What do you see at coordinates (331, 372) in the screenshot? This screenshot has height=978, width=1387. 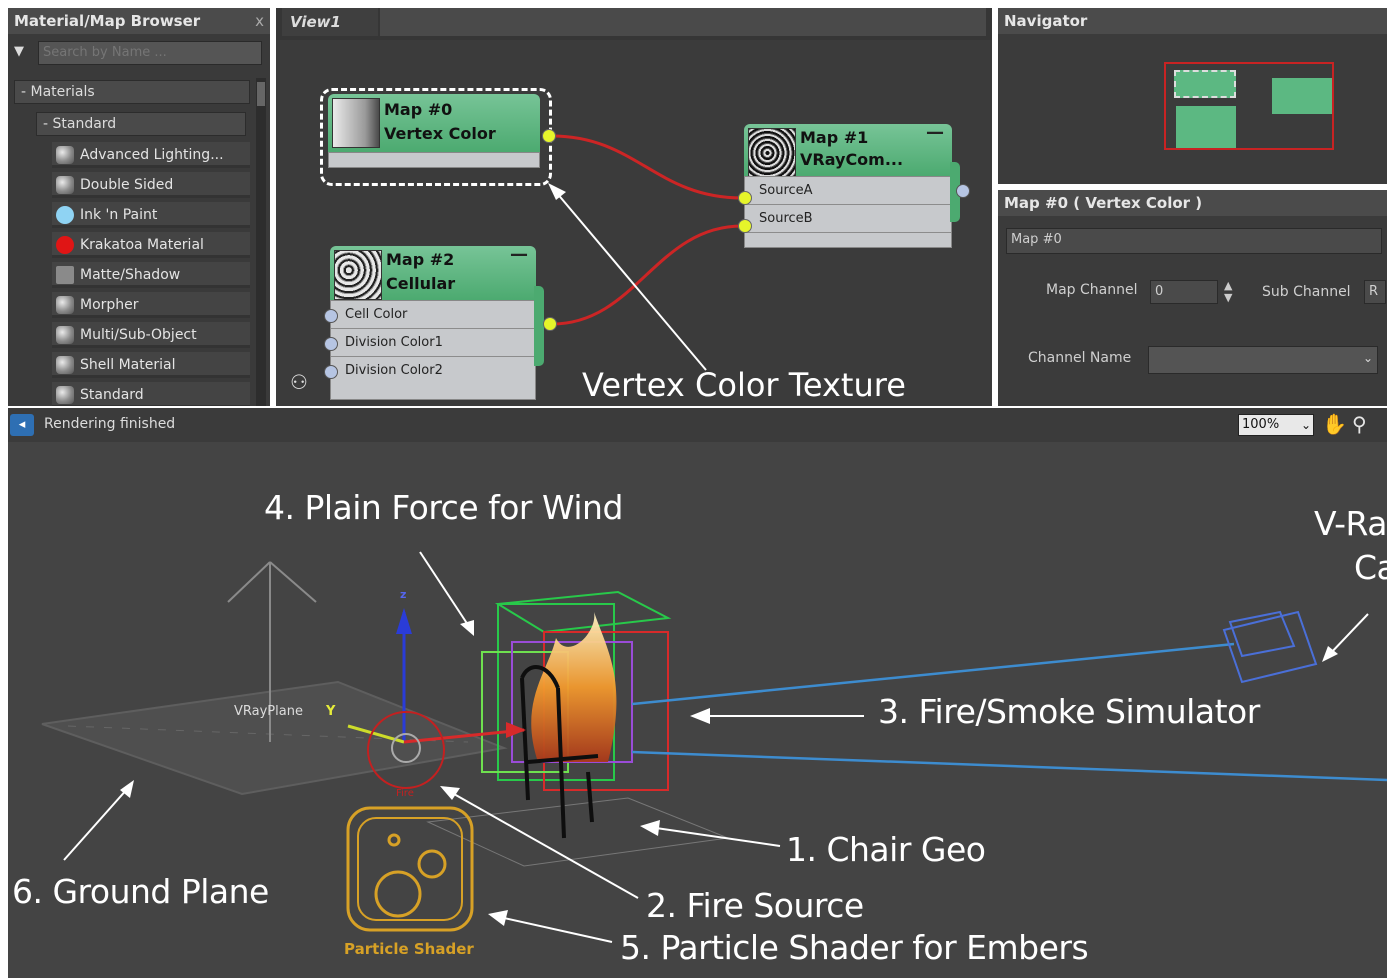 I see `input-division-color2` at bounding box center [331, 372].